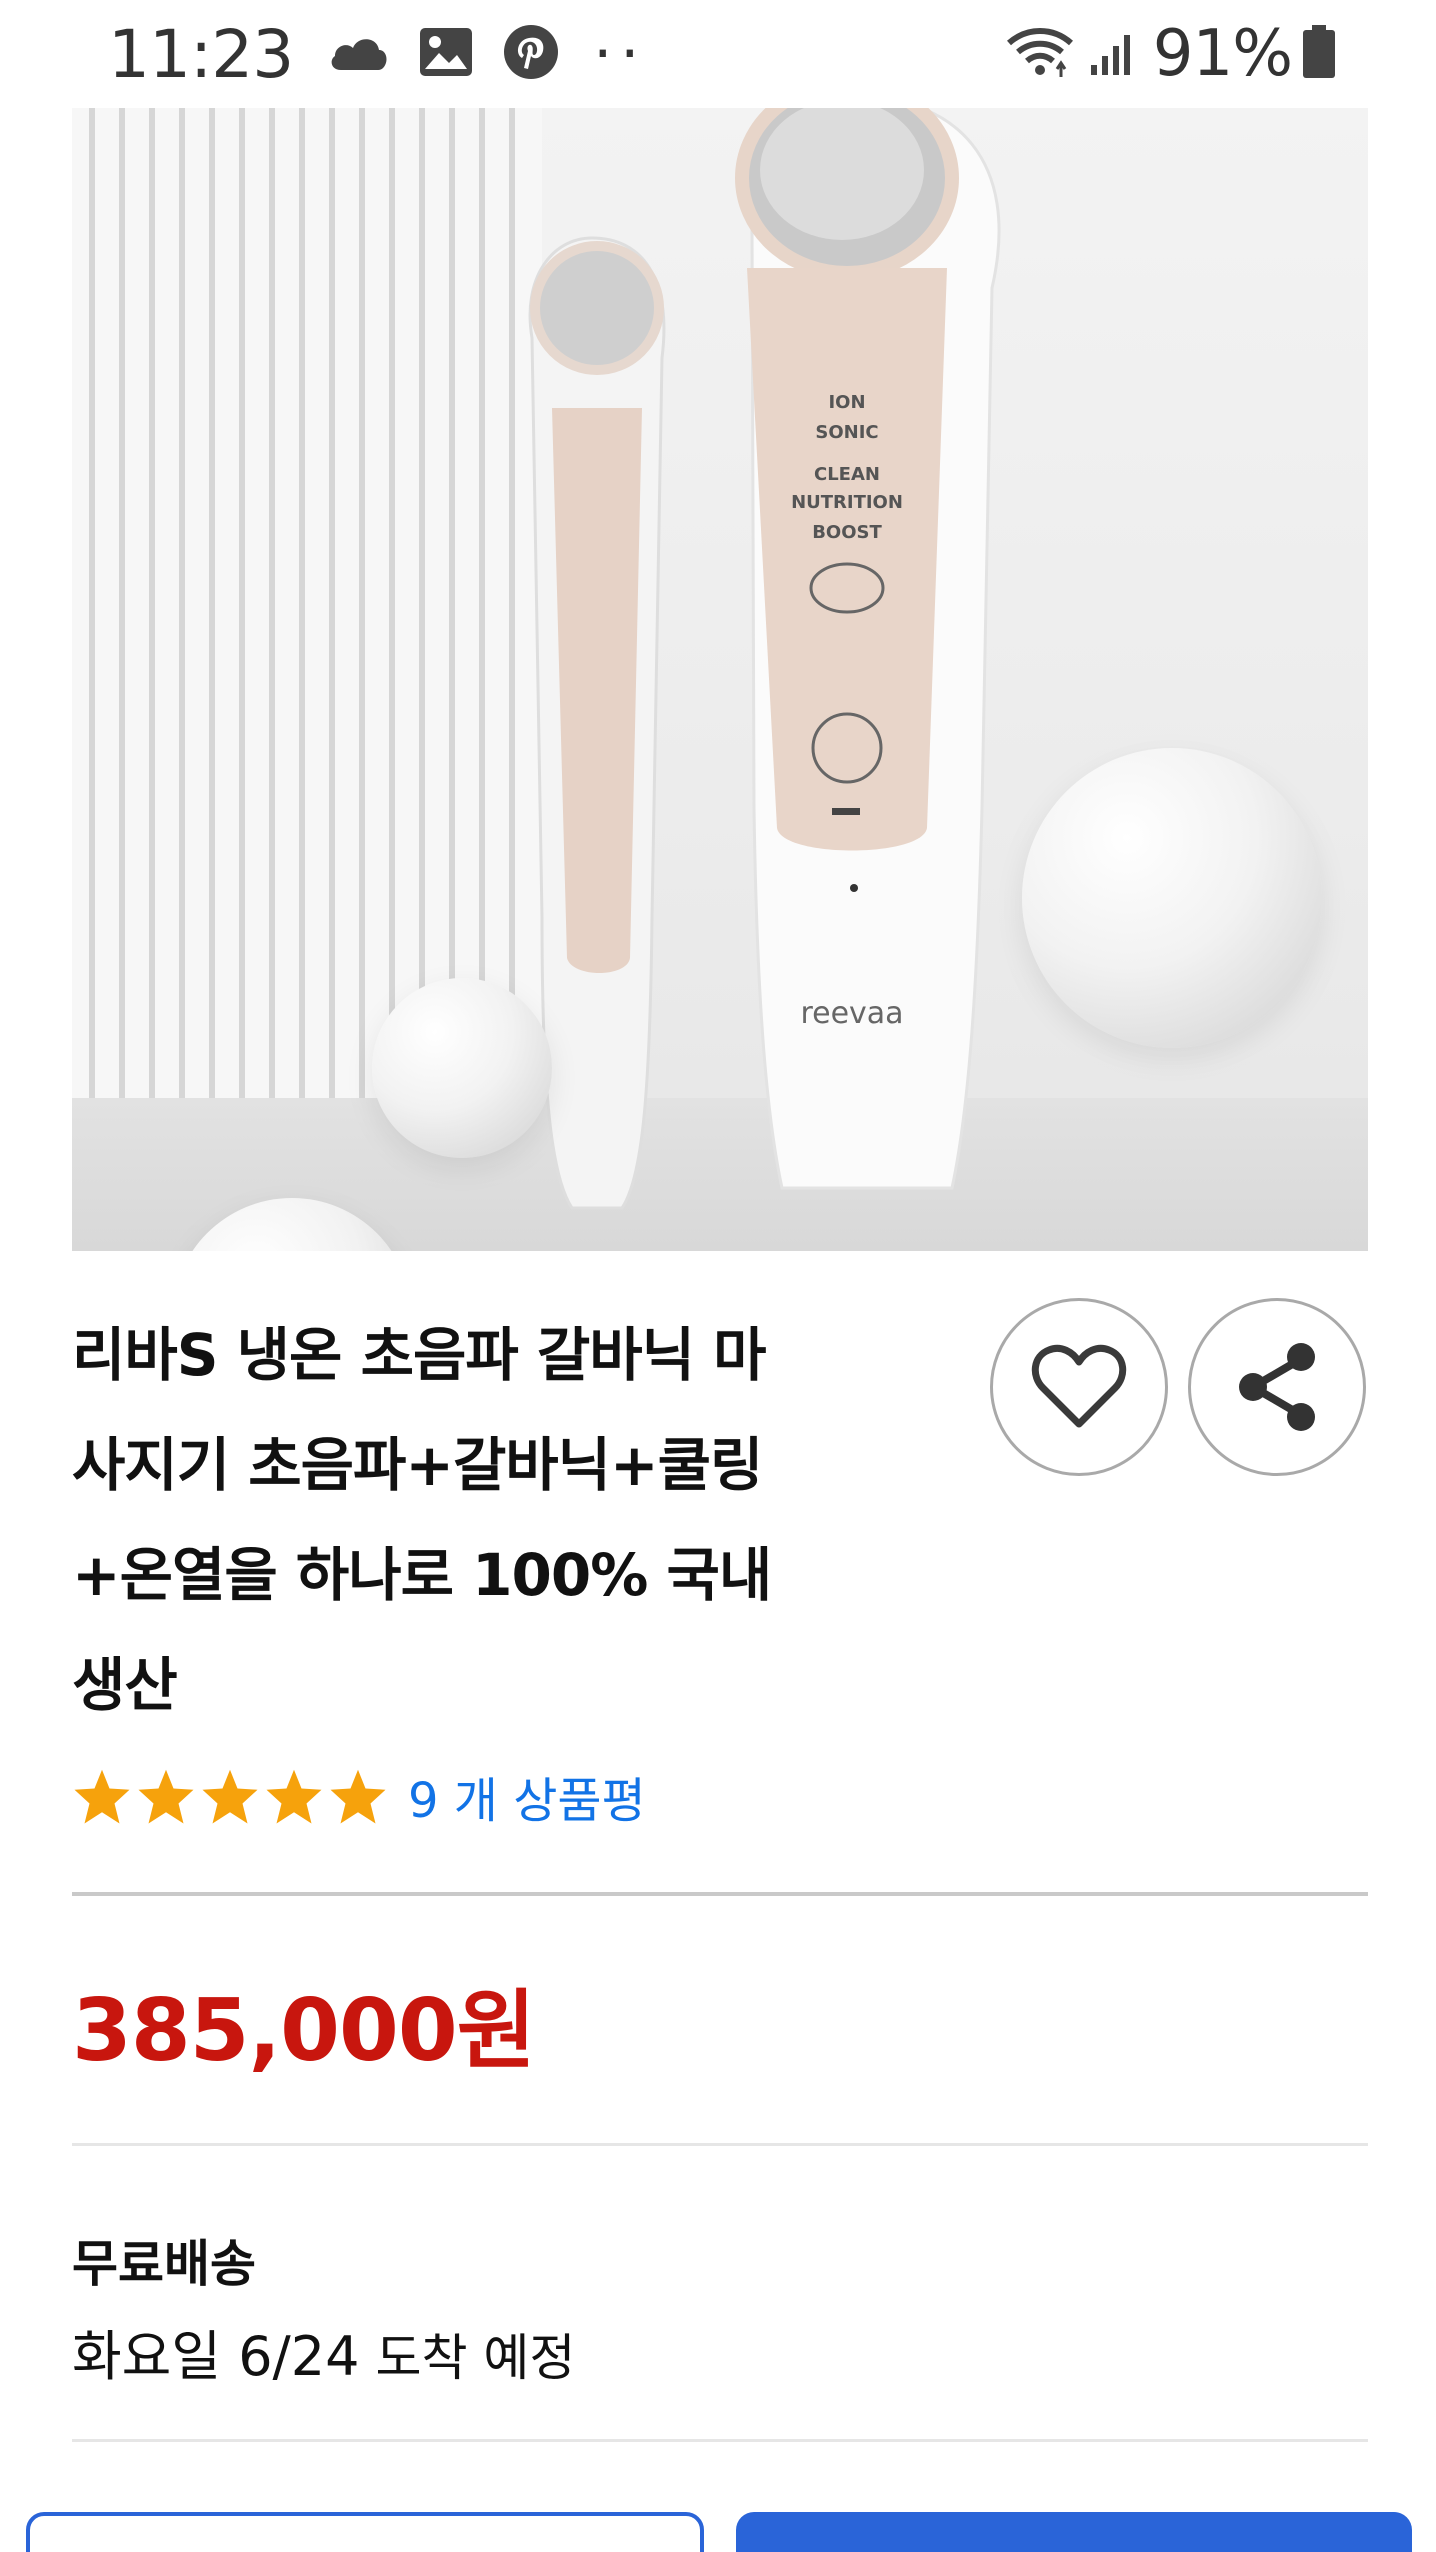 The image size is (1436, 2552). I want to click on star-rating, so click(230, 1796).